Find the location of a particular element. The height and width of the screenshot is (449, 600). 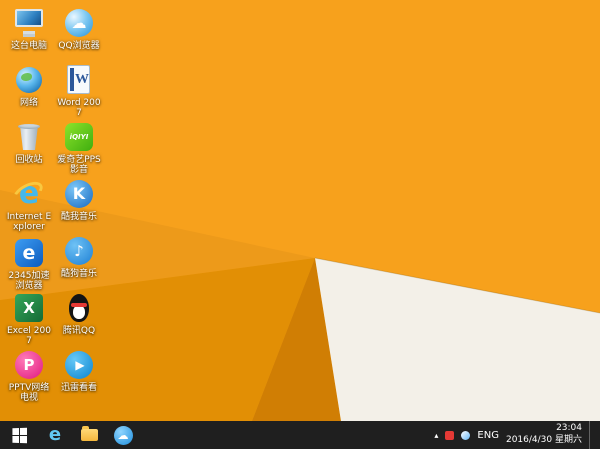

desktop-icon-qq-browser: ☁ QQ浏览器 is located at coordinates (79, 34).